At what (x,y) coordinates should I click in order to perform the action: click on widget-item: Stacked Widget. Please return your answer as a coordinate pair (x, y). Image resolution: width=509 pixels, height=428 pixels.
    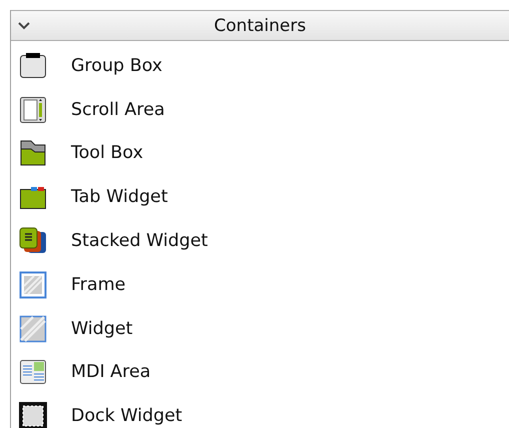
    Looking at the image, I should click on (139, 241).